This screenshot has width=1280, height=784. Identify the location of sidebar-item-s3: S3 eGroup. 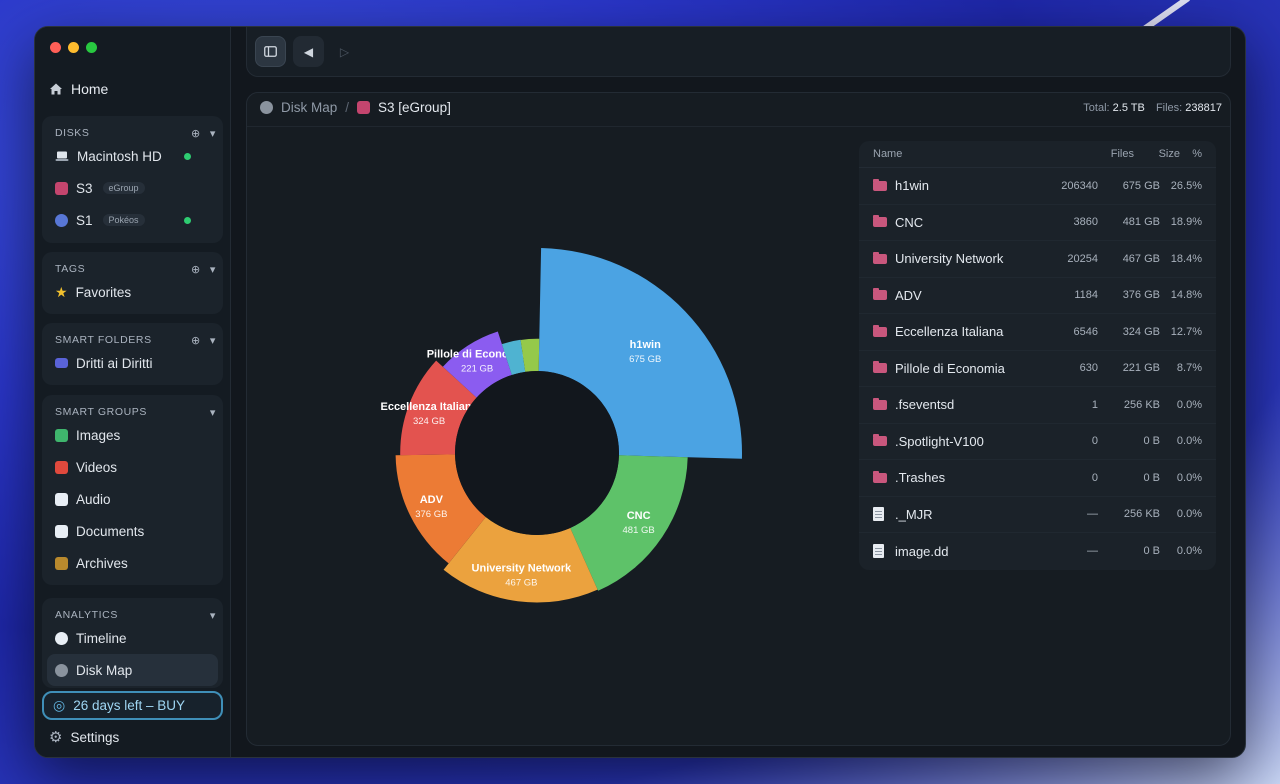
(132, 188).